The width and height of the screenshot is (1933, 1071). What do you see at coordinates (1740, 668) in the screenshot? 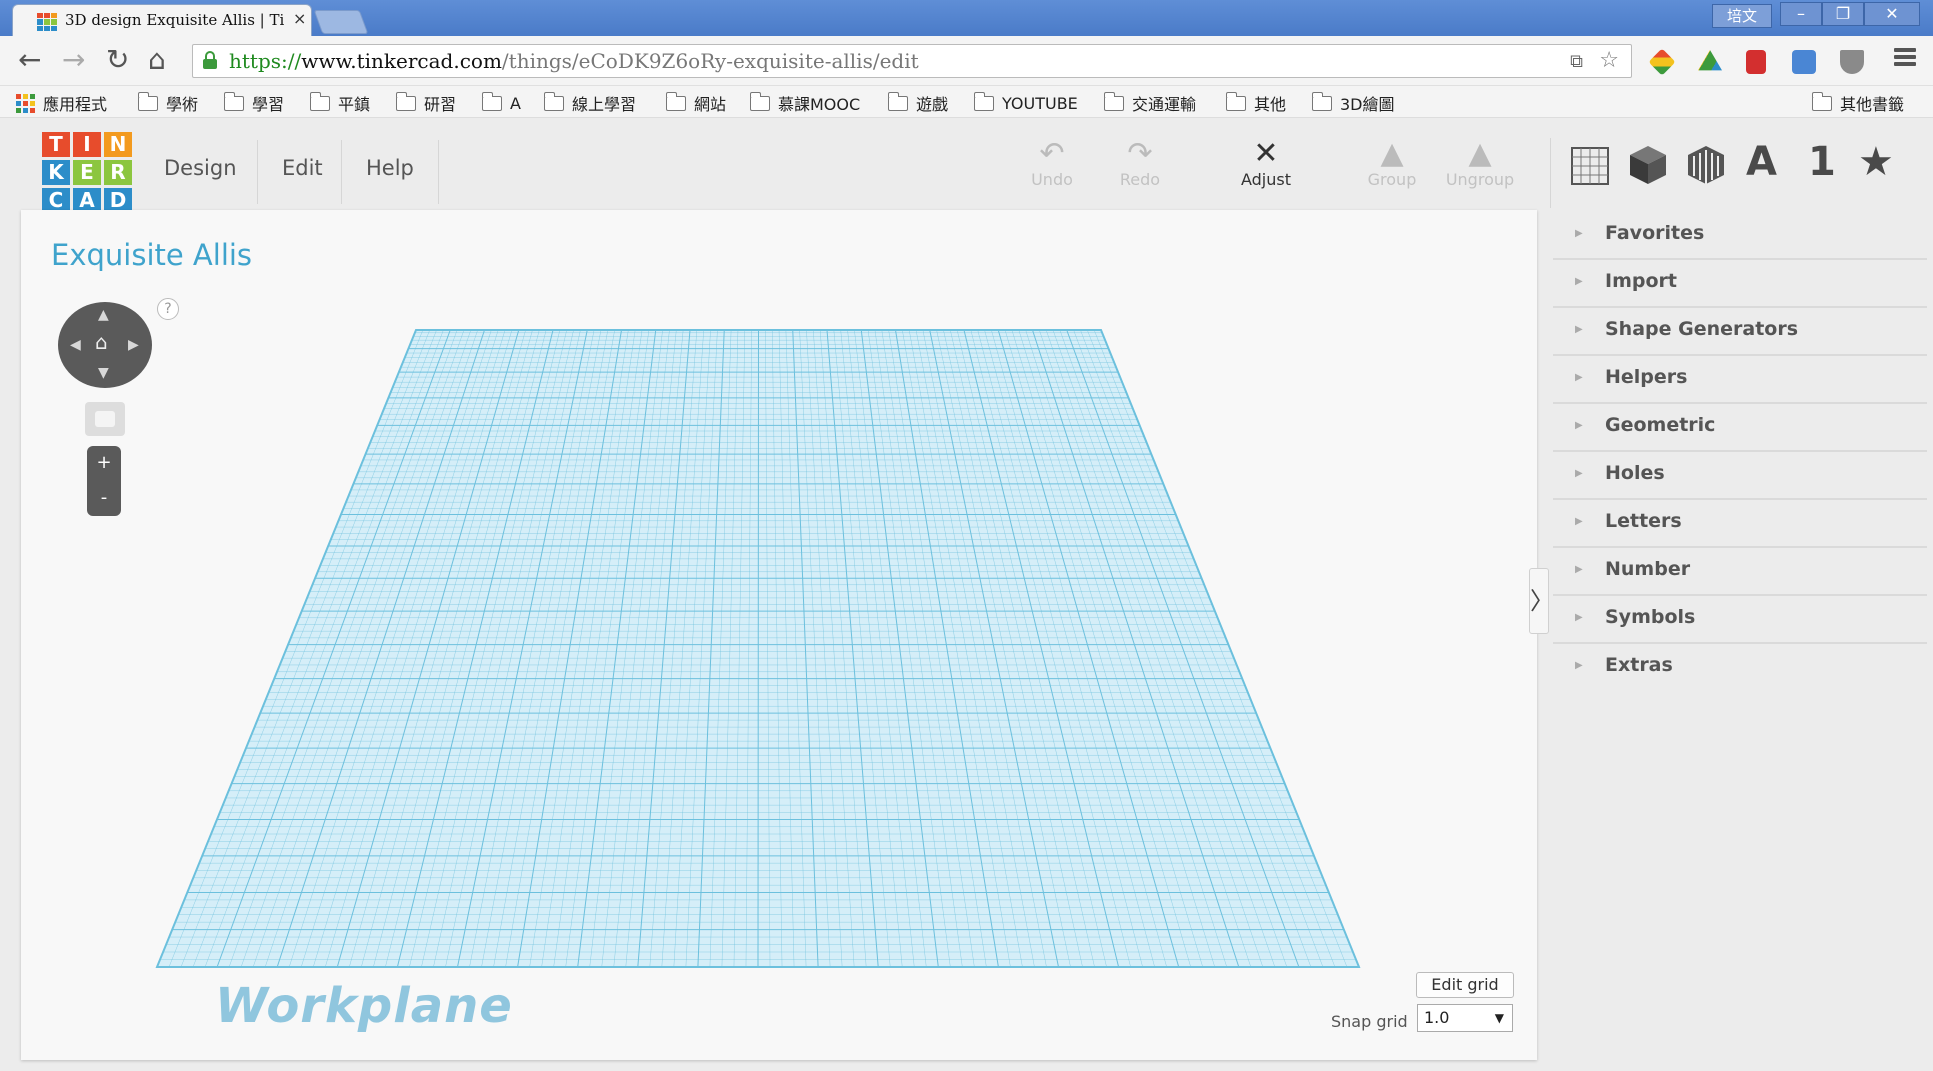
I see `panel-item-extras: ▶ Extras` at bounding box center [1740, 668].